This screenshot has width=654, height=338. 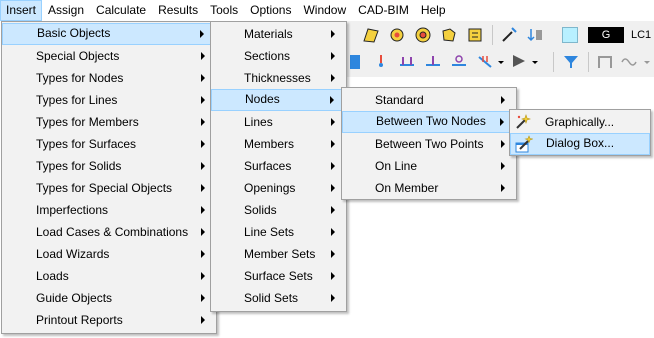 What do you see at coordinates (324, 10) in the screenshot?
I see `menu-window: Window` at bounding box center [324, 10].